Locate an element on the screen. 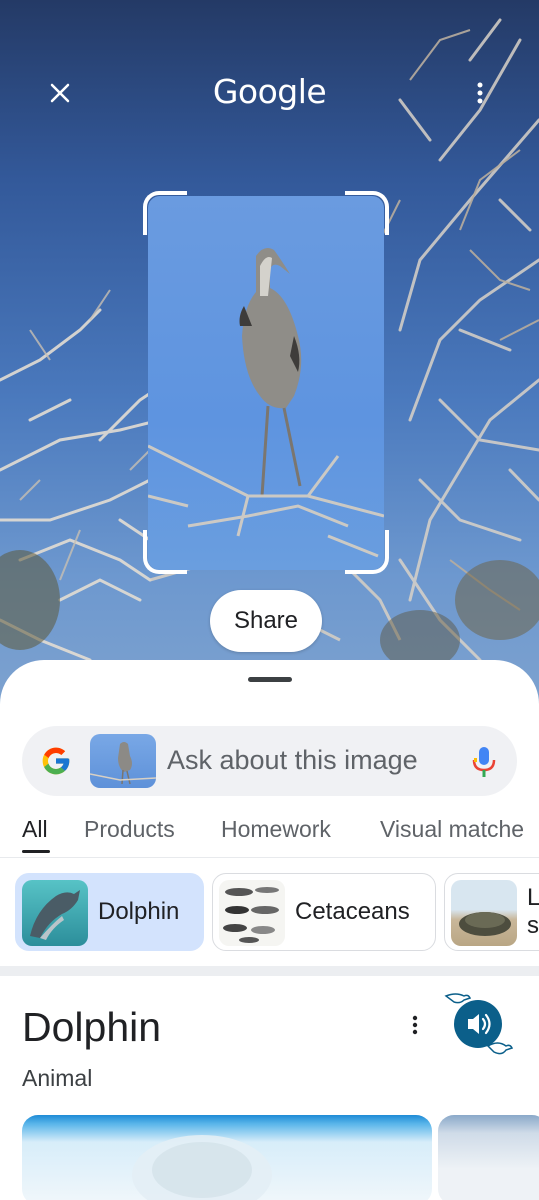 The image size is (539, 1200). mic-icon is located at coordinates (484, 762).